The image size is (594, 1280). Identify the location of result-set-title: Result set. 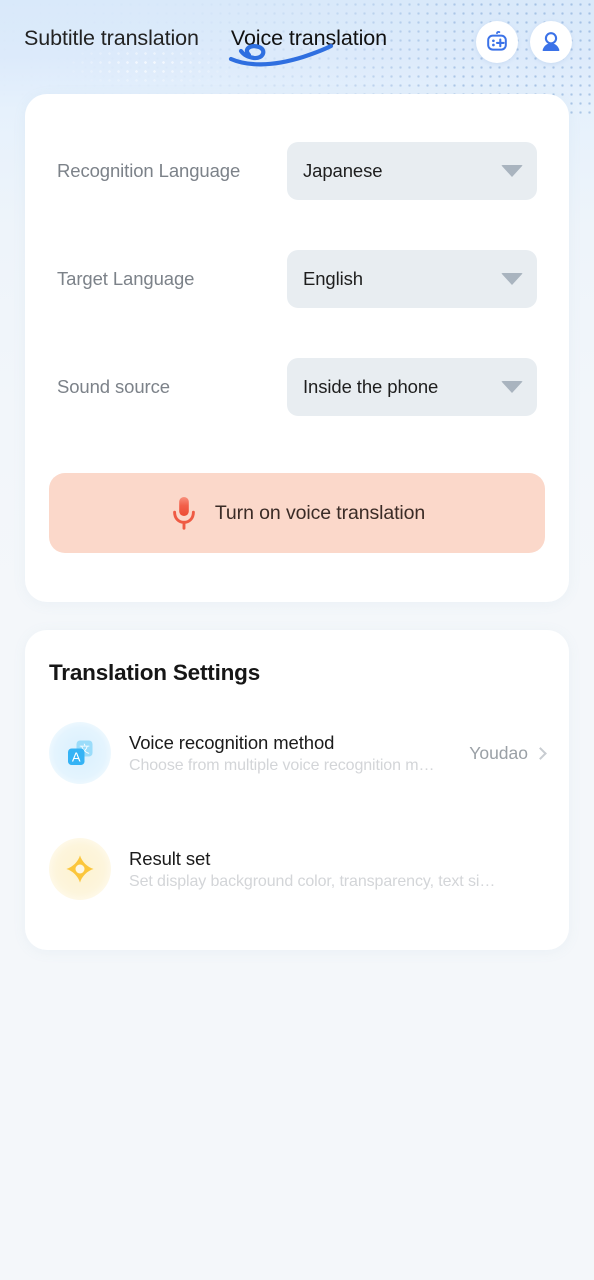
(170, 858).